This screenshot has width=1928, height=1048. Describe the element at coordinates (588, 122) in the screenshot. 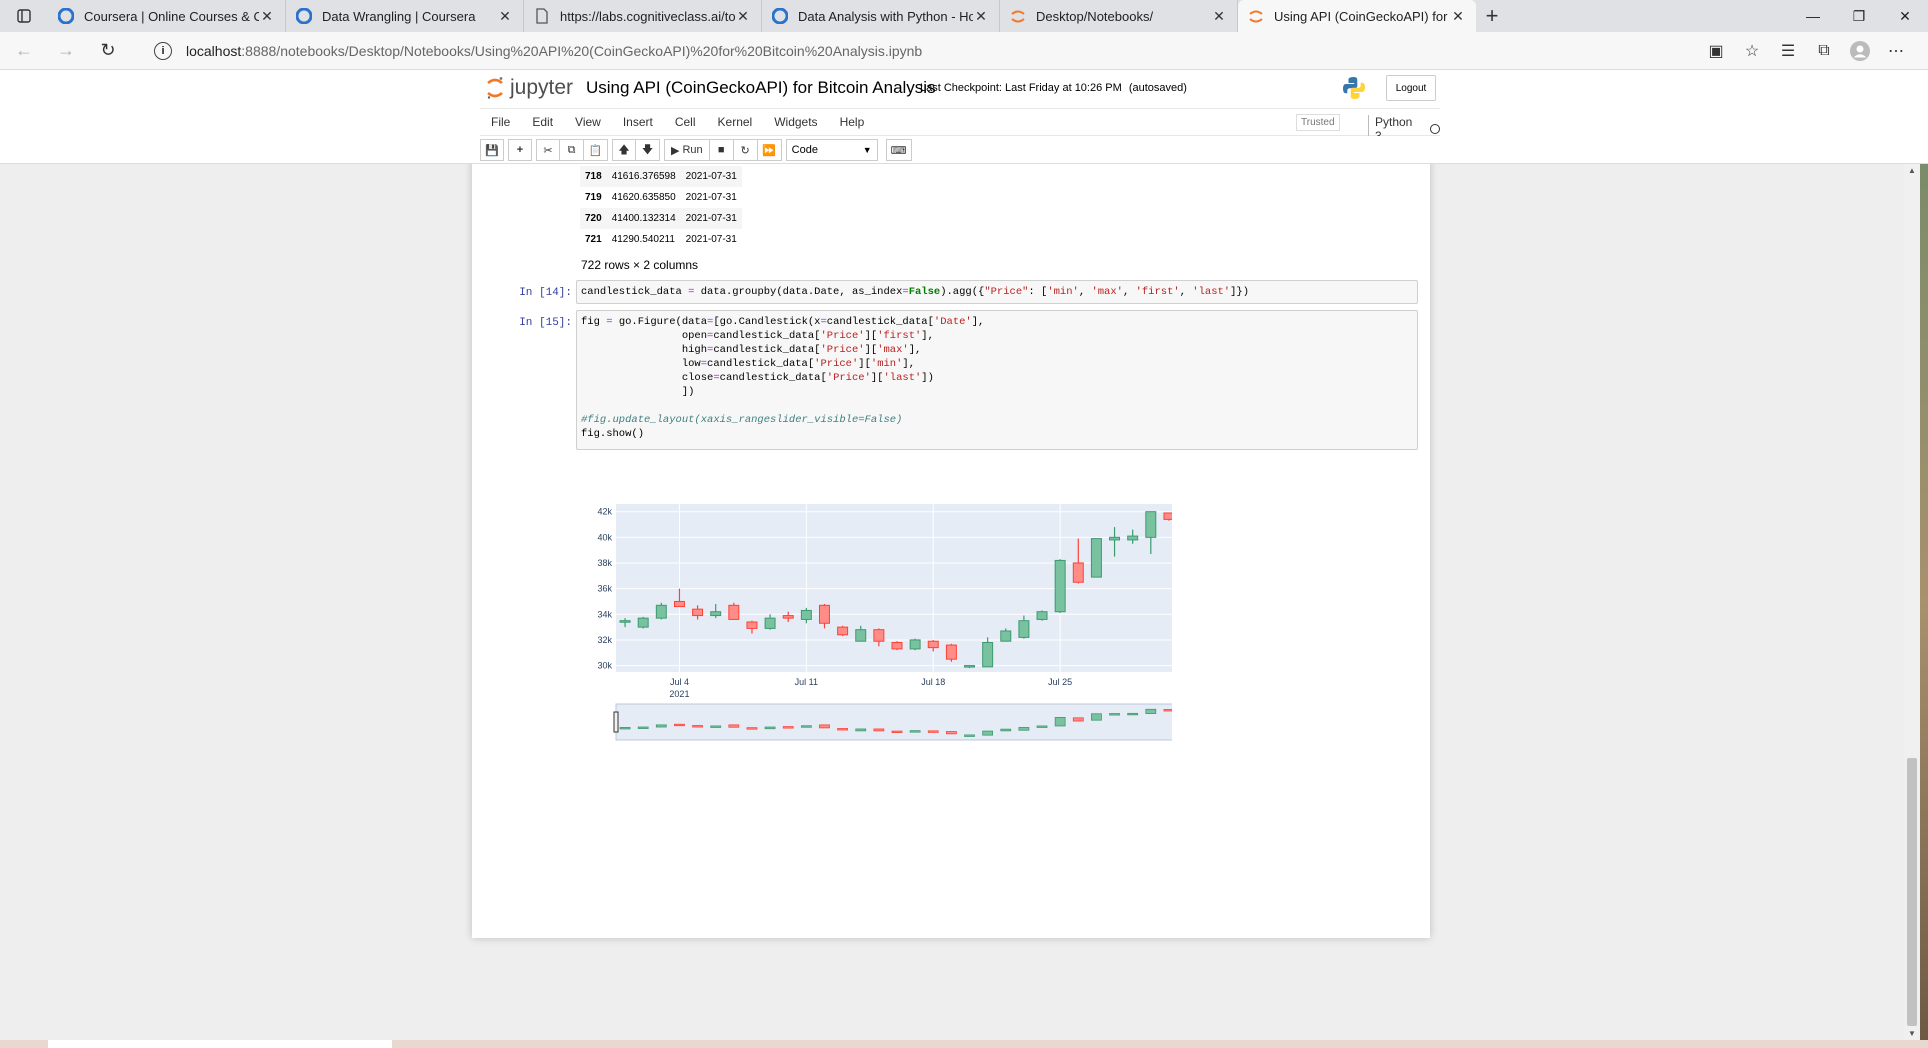

I see `menu-view: View` at that location.